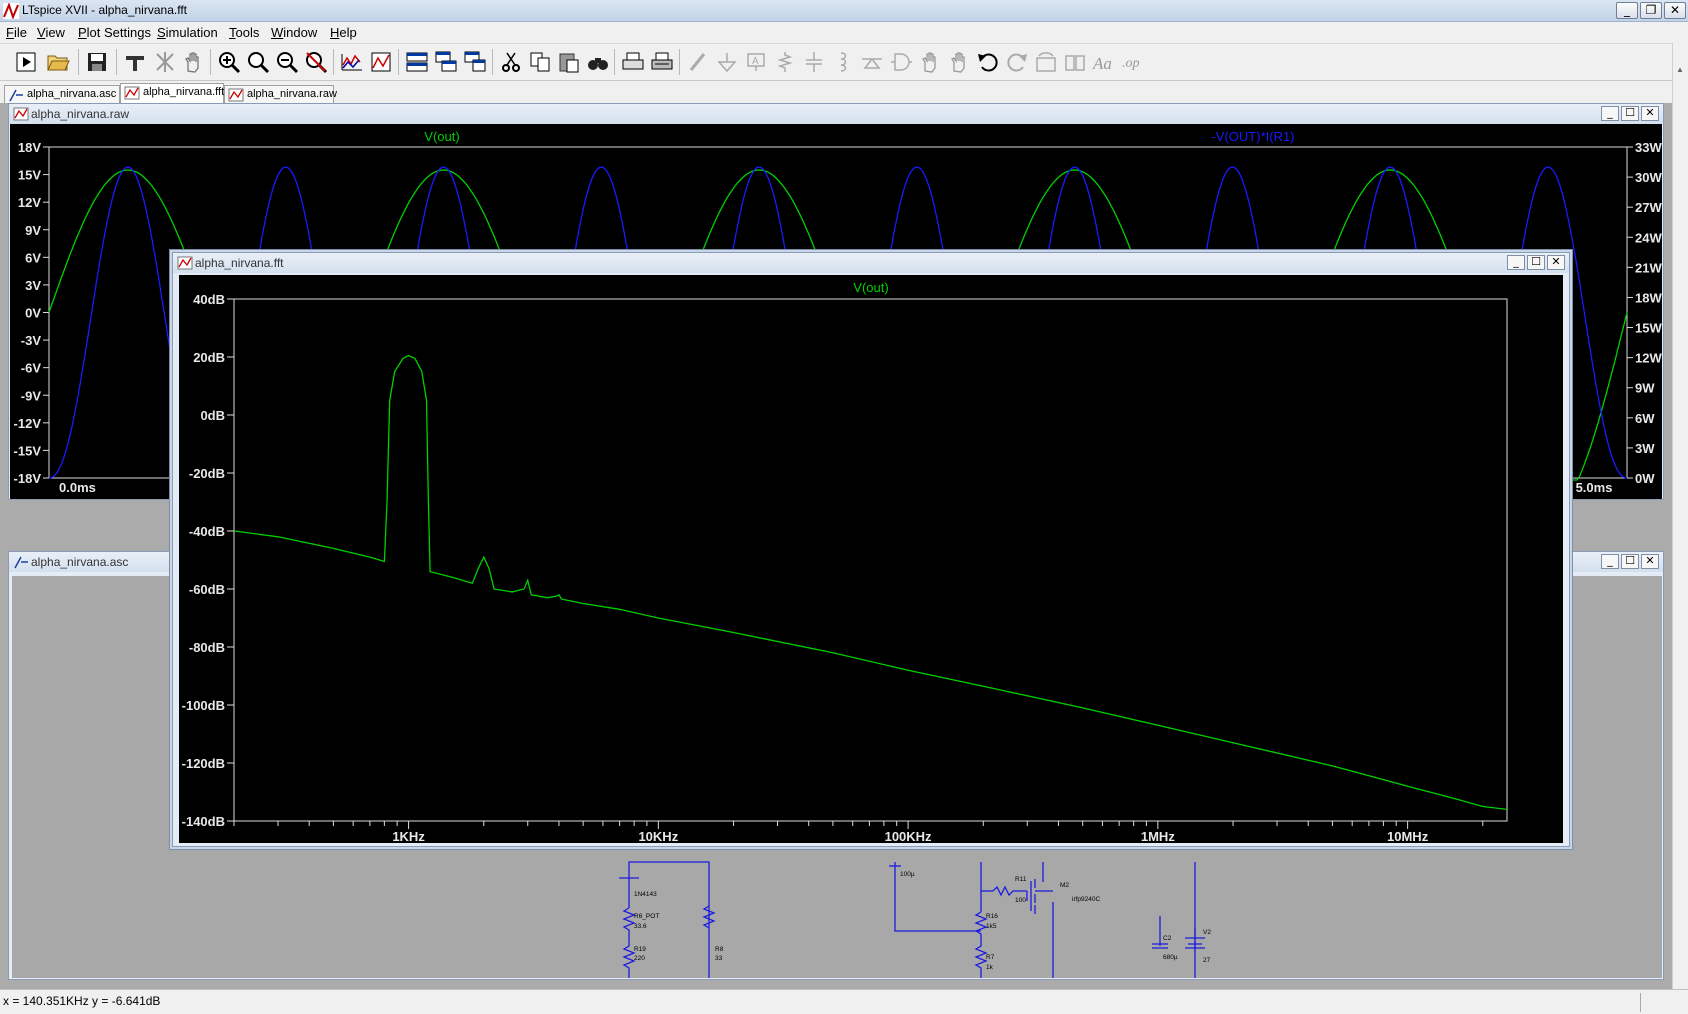  I want to click on status-bar: x = 140.351KHz y = -6.641dB, so click(844, 1001).